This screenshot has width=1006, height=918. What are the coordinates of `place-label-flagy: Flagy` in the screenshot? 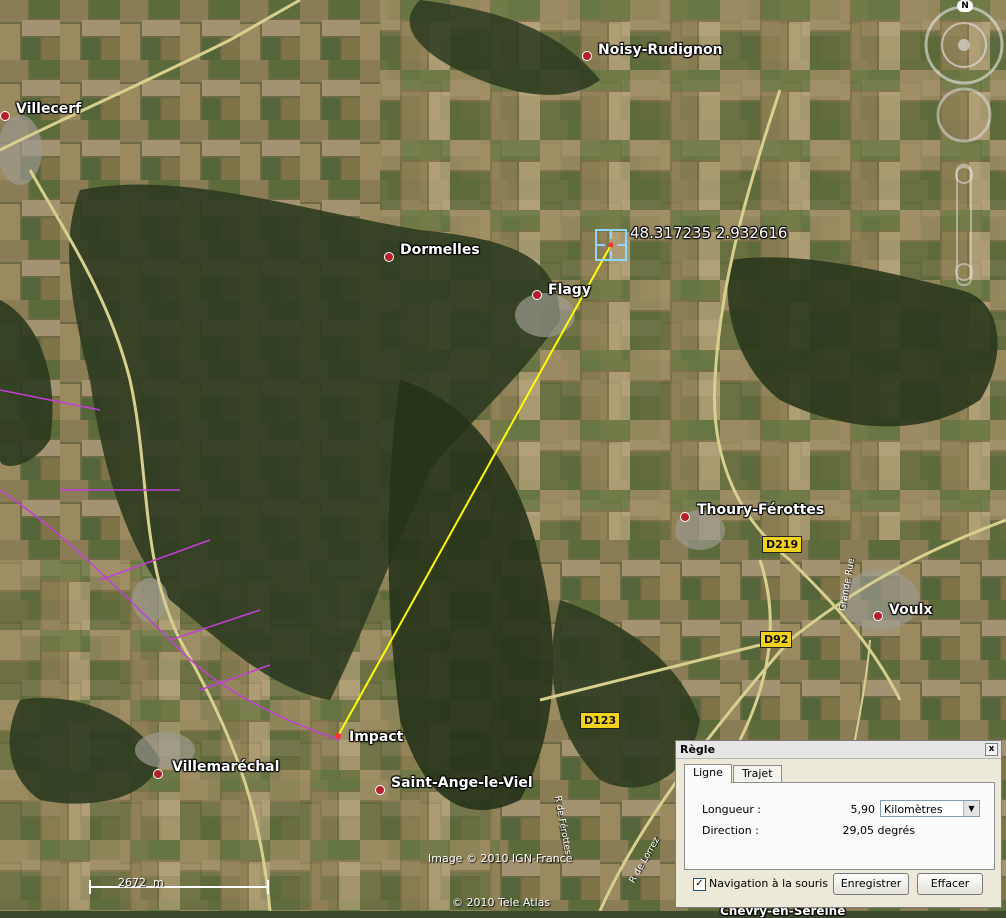 It's located at (569, 290).